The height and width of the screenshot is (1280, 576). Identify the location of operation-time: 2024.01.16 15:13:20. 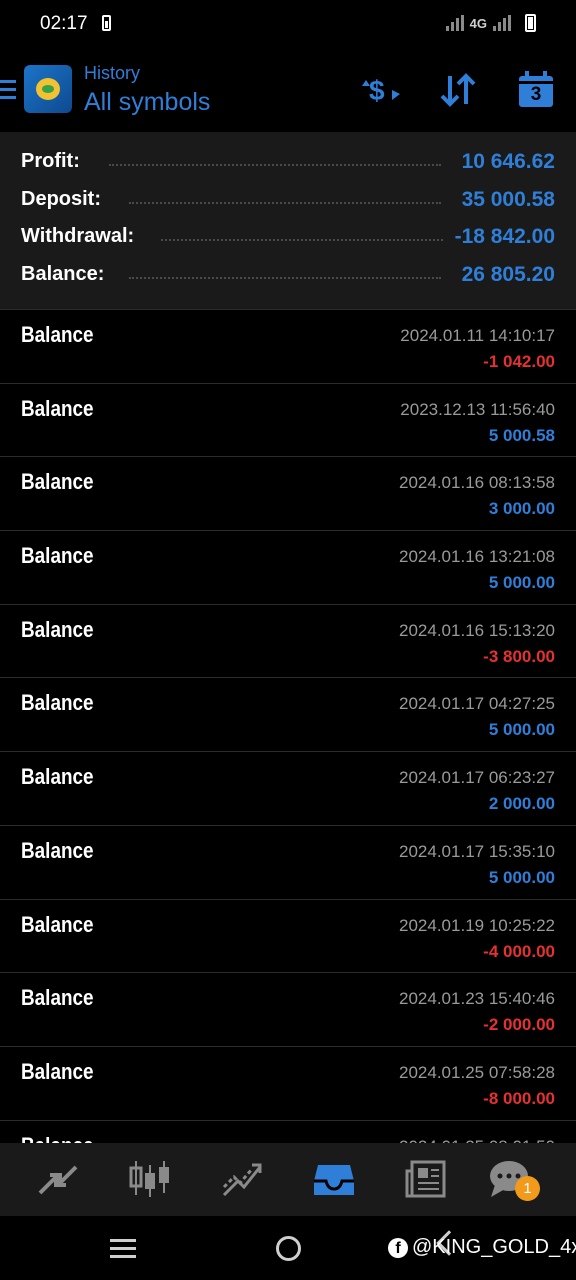
(477, 630).